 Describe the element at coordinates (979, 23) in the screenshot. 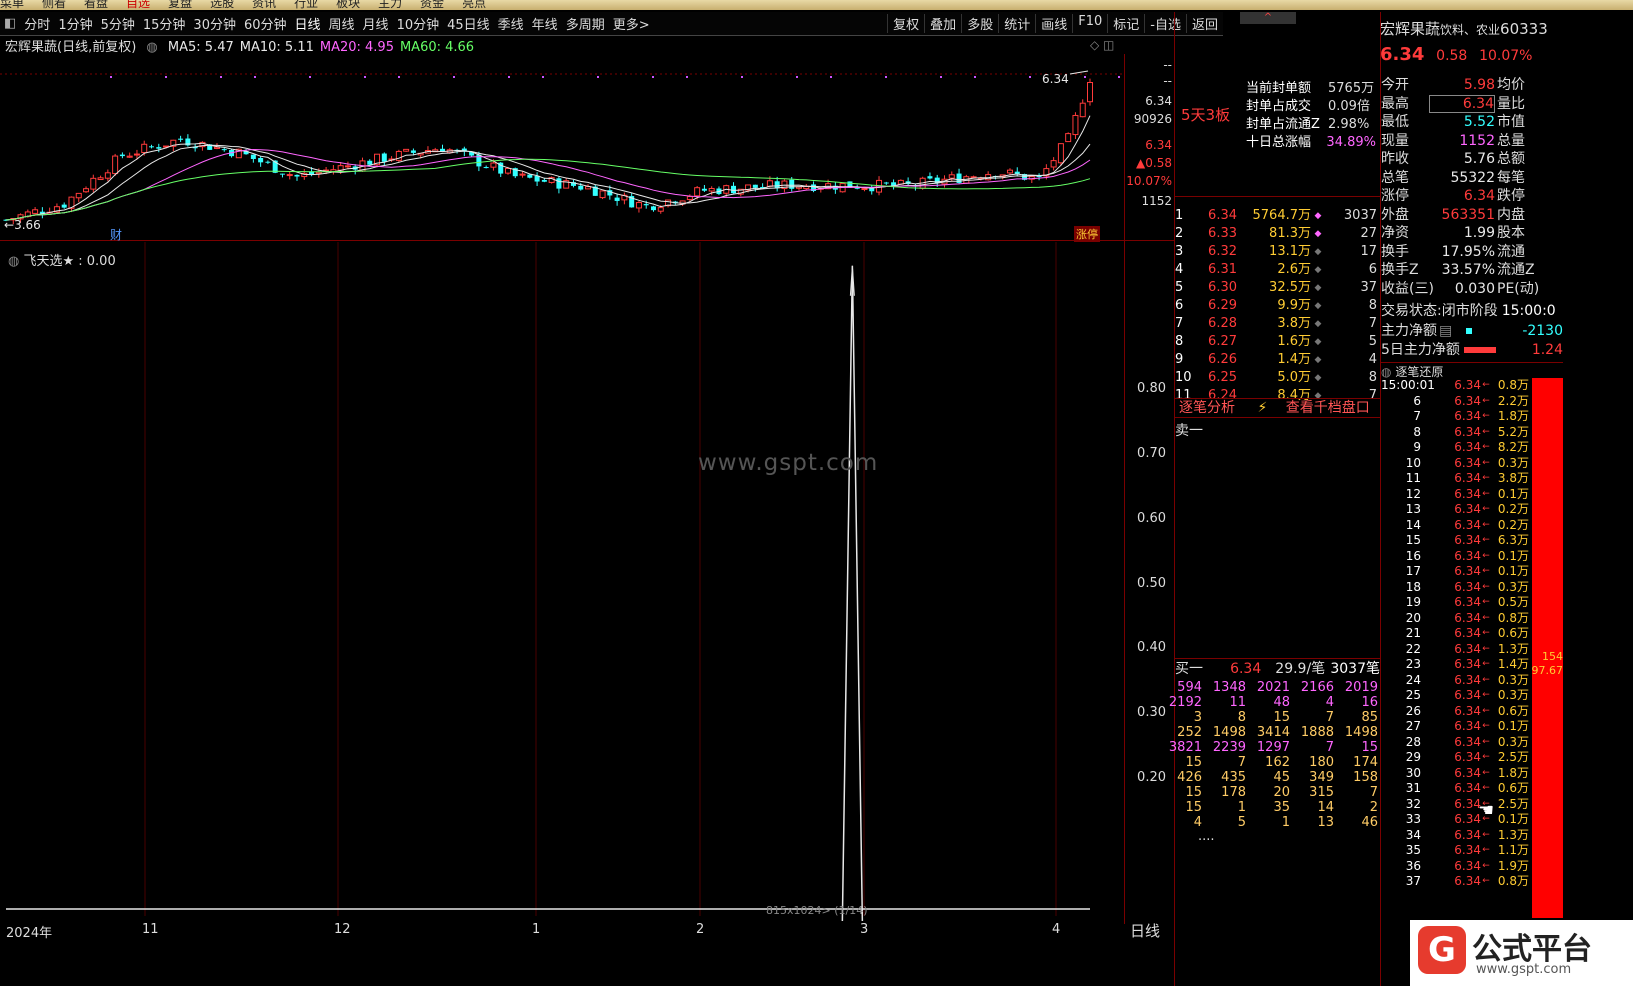

I see `toolbar-button: 多股` at that location.